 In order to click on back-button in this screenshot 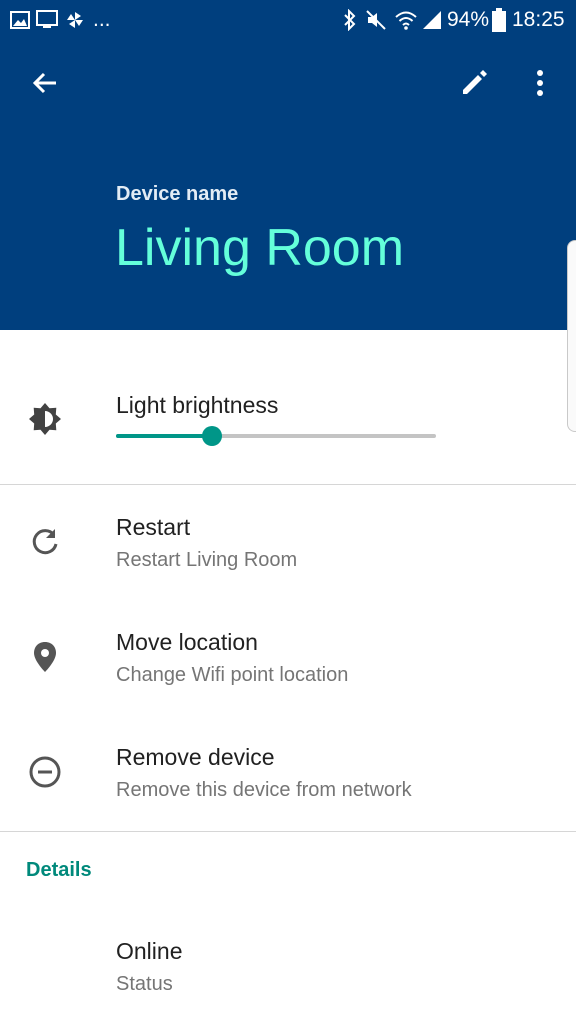, I will do `click(45, 83)`.